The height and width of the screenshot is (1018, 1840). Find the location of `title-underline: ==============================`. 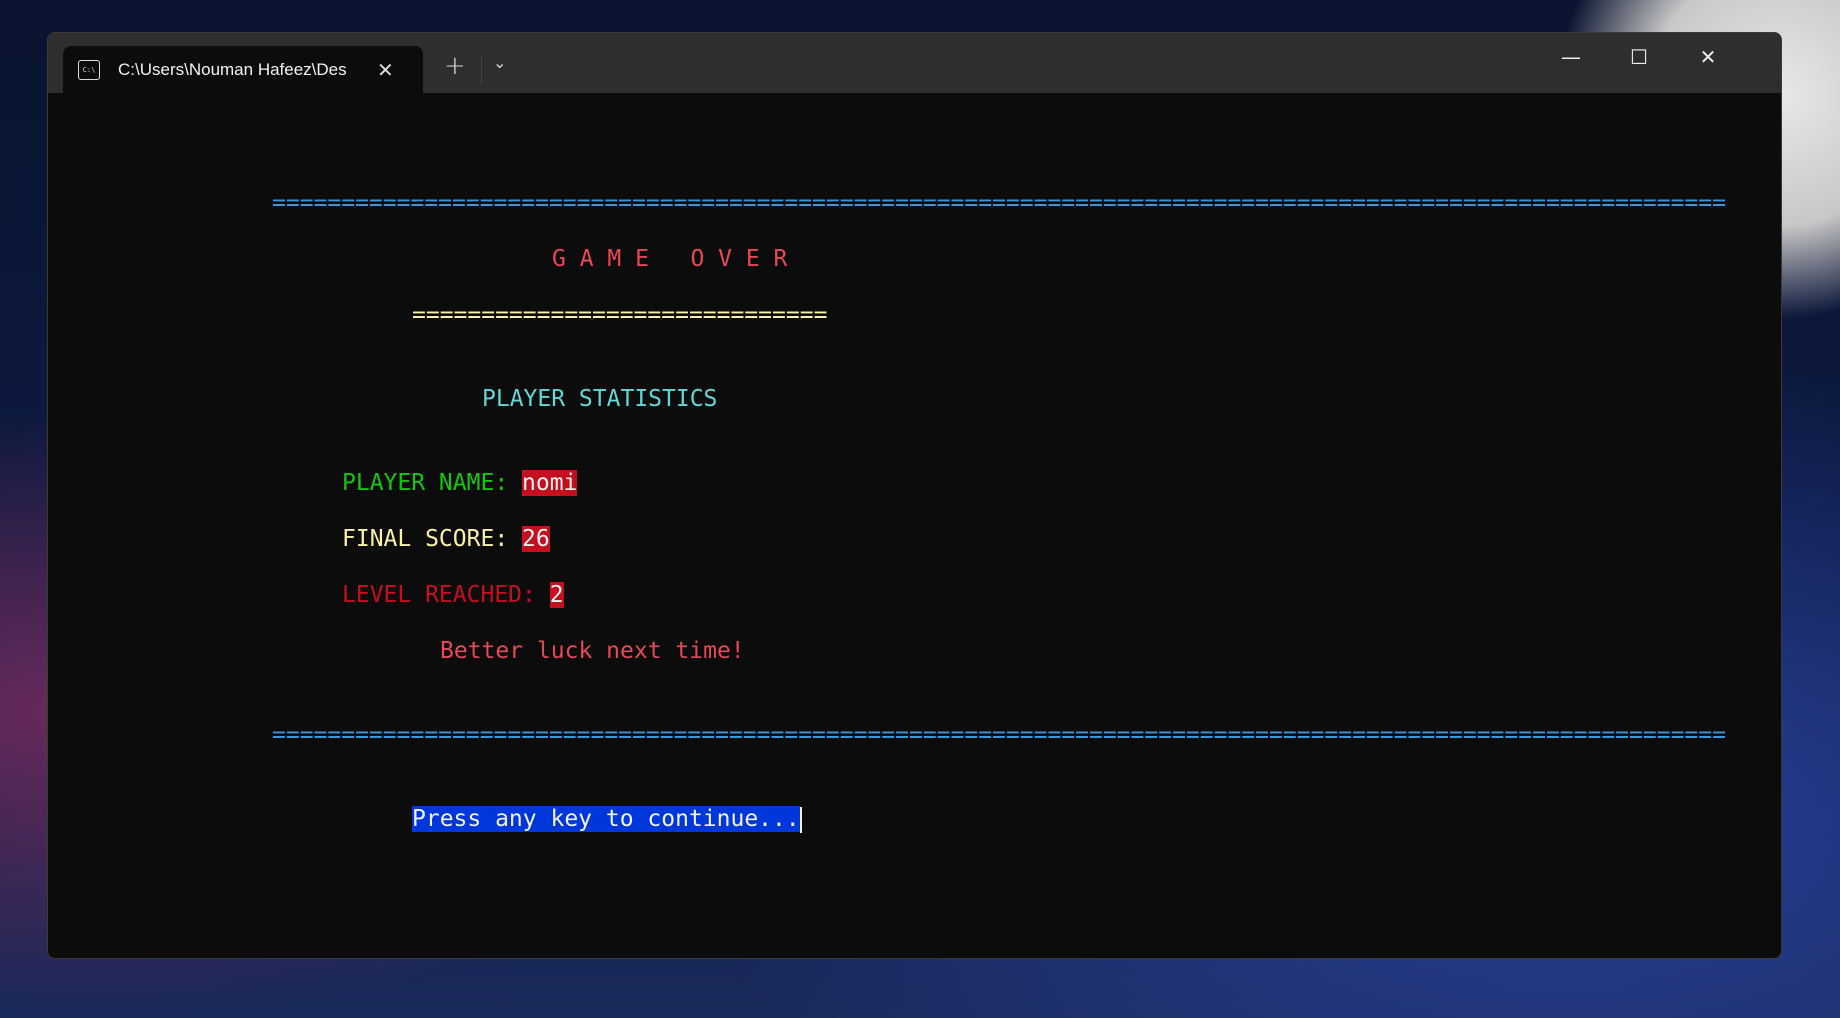

title-underline: ============================== is located at coordinates (620, 315).